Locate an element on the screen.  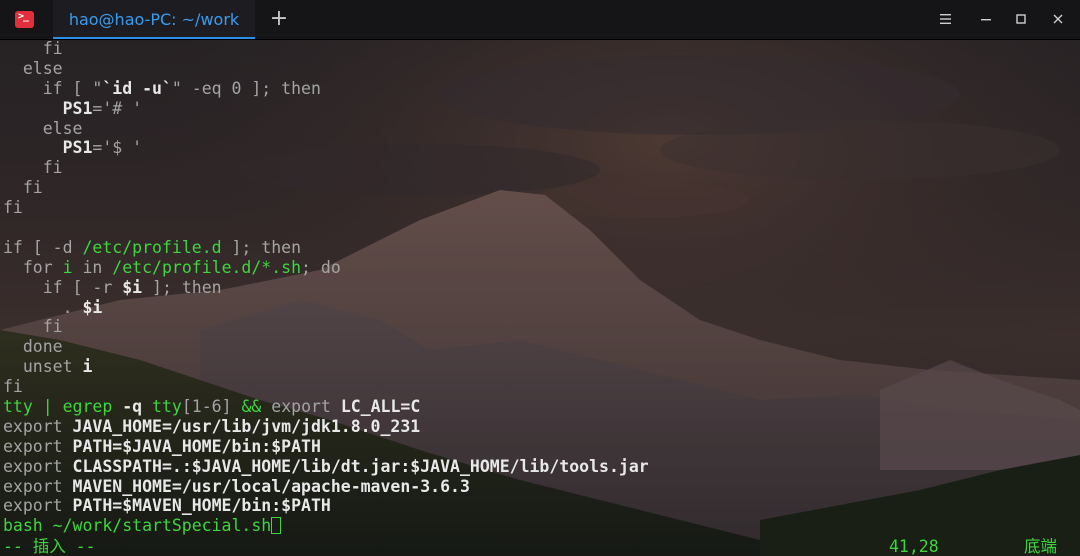
terminal-text-segment: if [ -d is located at coordinates (43, 247).